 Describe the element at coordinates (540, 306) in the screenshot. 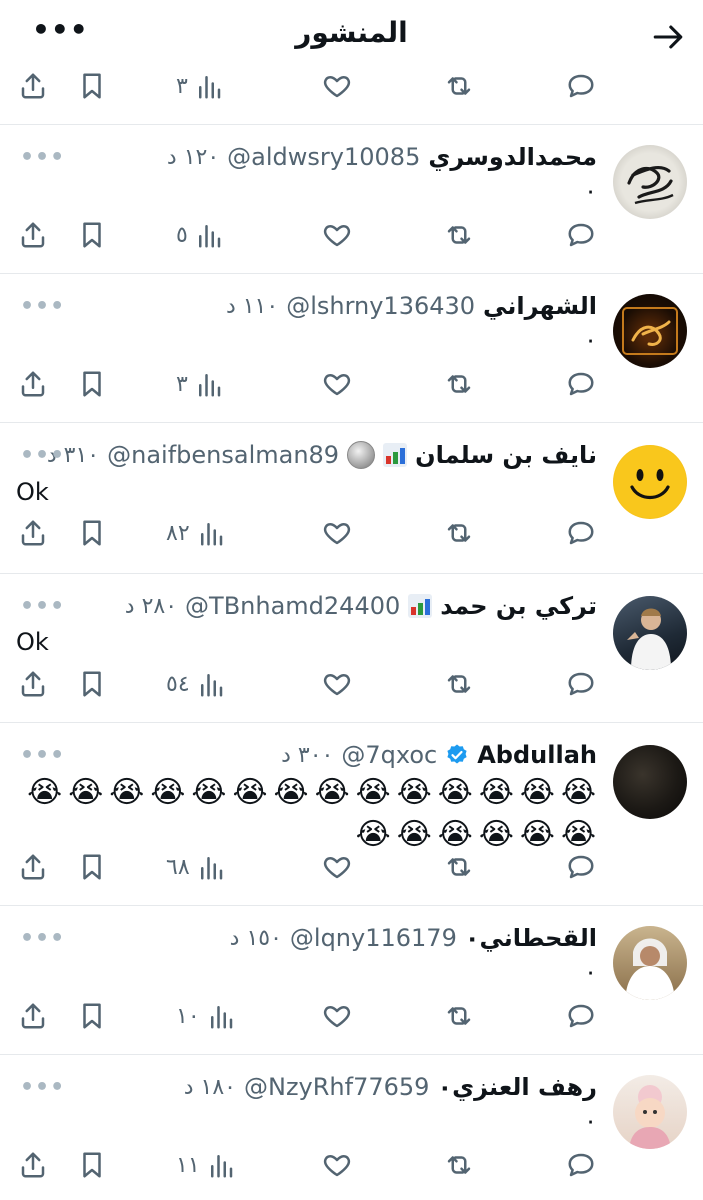

I see `display-name: الشهراني` at that location.